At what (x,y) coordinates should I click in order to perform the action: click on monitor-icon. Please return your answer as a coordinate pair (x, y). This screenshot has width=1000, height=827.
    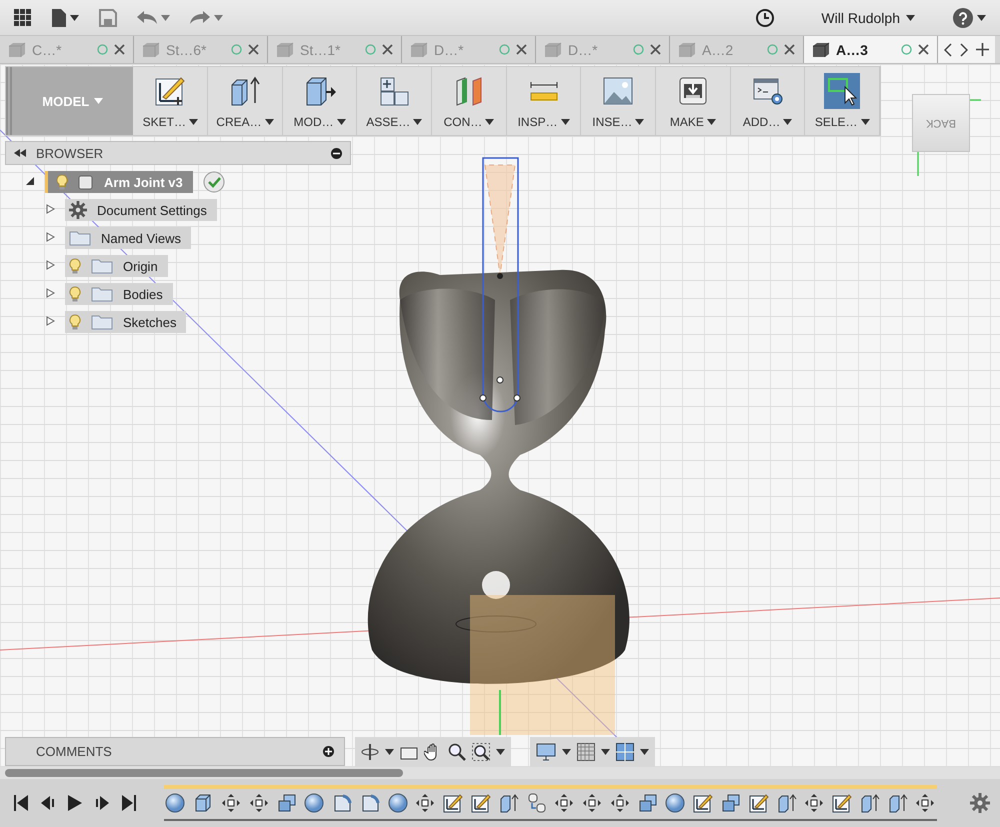
    Looking at the image, I should click on (546, 752).